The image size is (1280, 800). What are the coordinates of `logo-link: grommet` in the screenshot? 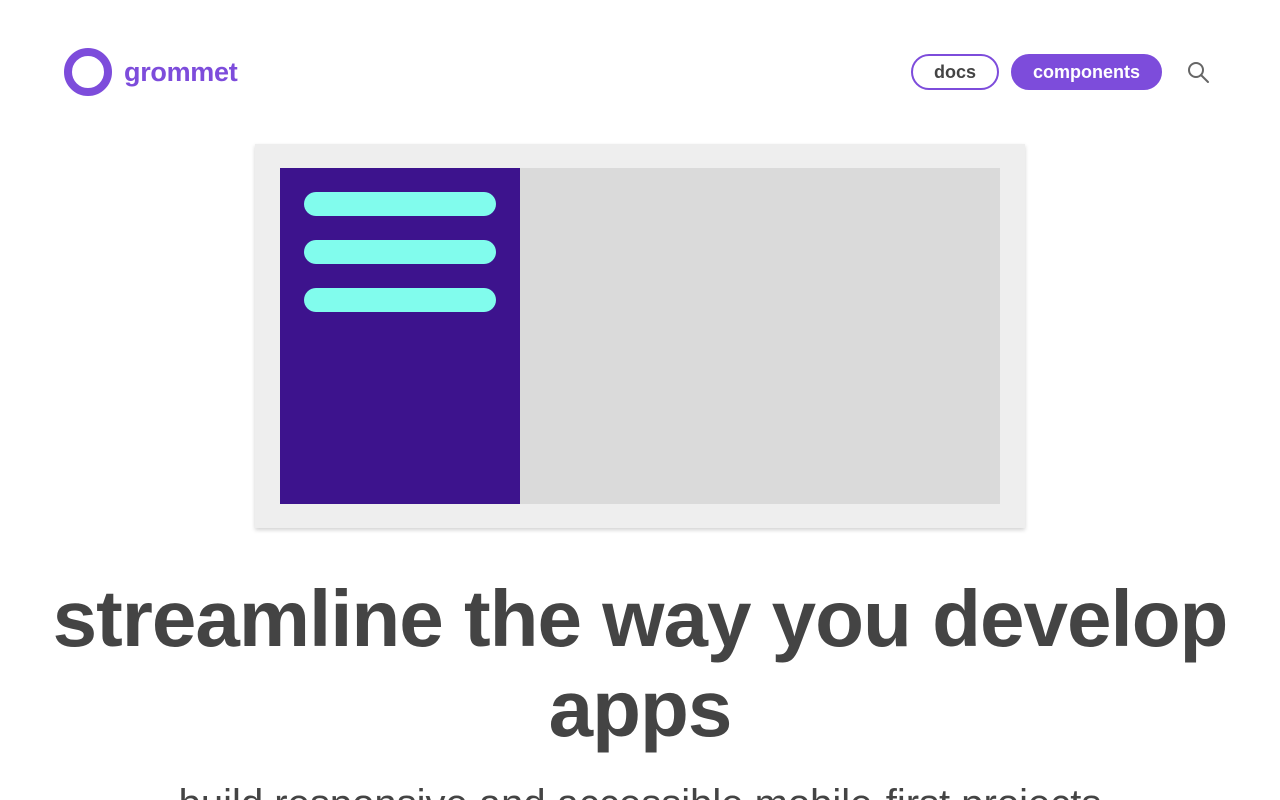 It's located at (151, 72).